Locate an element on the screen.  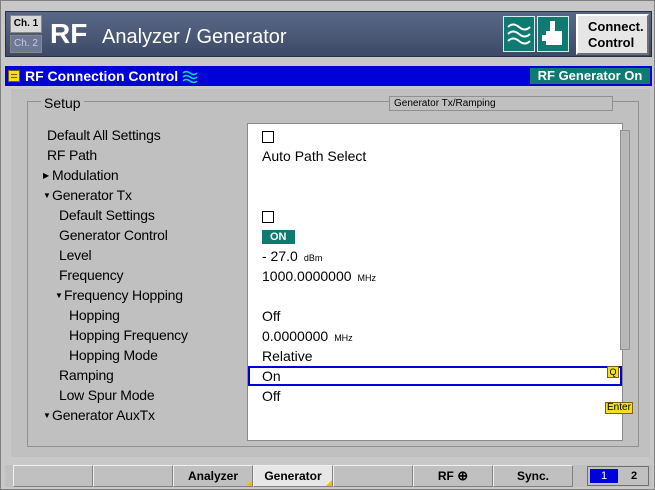
hand-pointer-icon is located at coordinates (552, 33).